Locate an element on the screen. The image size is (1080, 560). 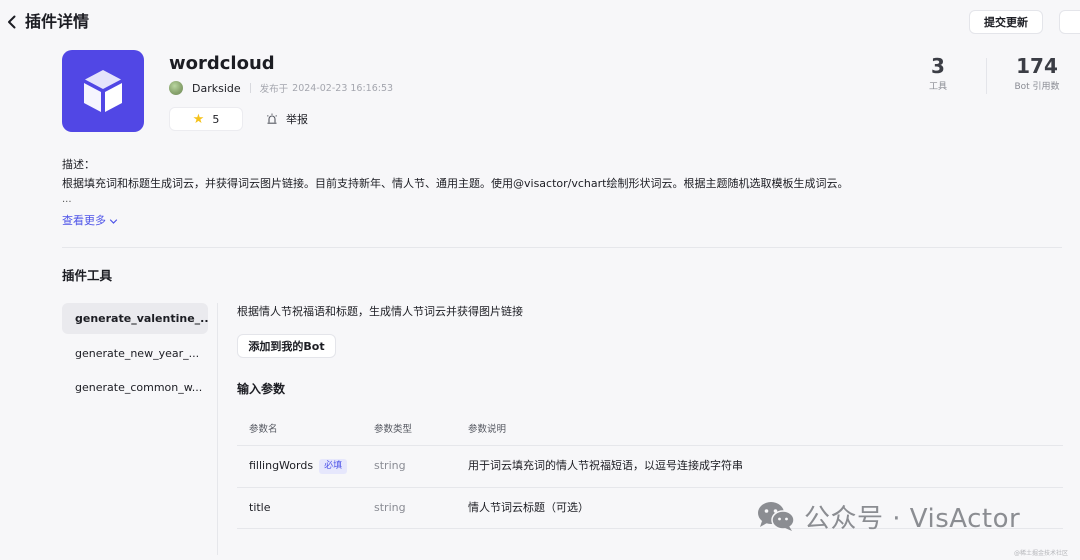
star-button: ★ 5 is located at coordinates (206, 119).